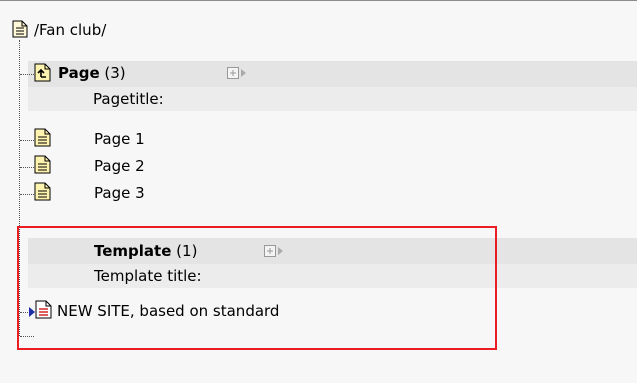  Describe the element at coordinates (318, 0) in the screenshot. I see `top-border` at that location.